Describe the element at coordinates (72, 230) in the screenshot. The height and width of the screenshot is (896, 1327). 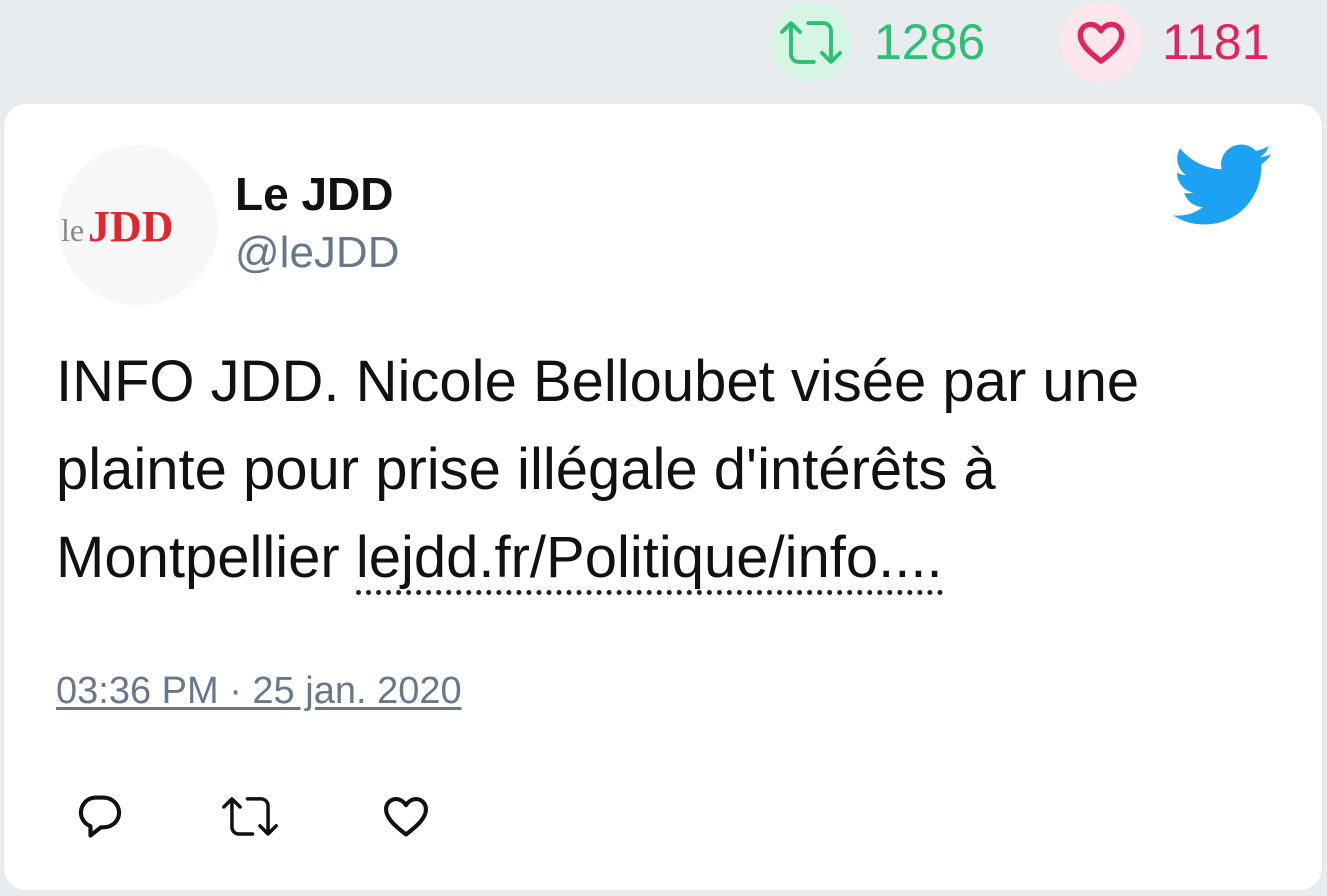
I see `svg-text: le` at that location.